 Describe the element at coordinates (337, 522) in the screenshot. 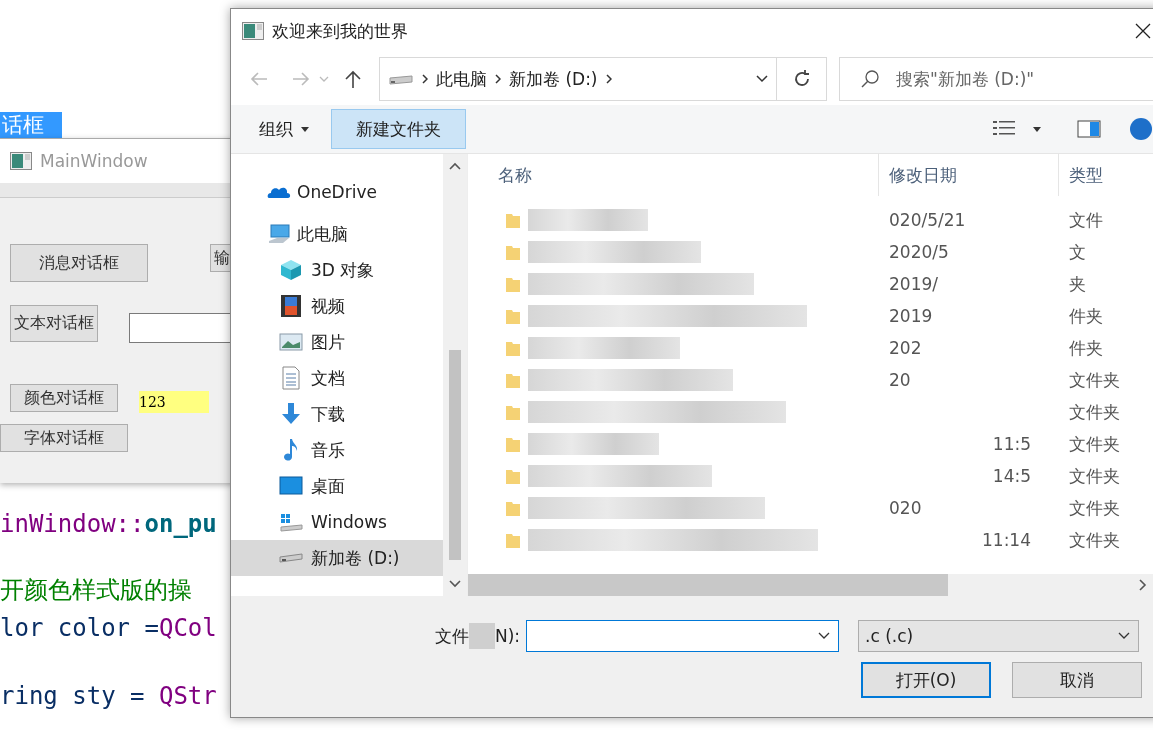

I see `nav-item: Windows` at that location.